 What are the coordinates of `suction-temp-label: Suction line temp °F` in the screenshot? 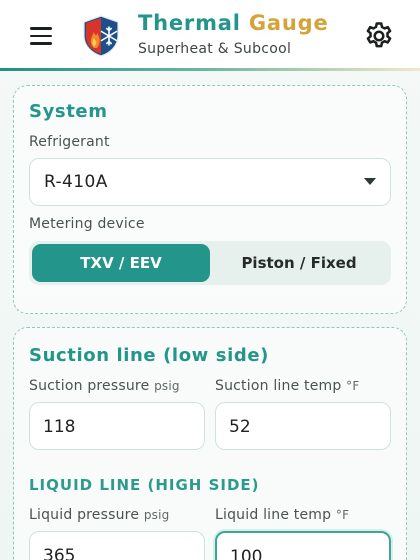 It's located at (287, 386).